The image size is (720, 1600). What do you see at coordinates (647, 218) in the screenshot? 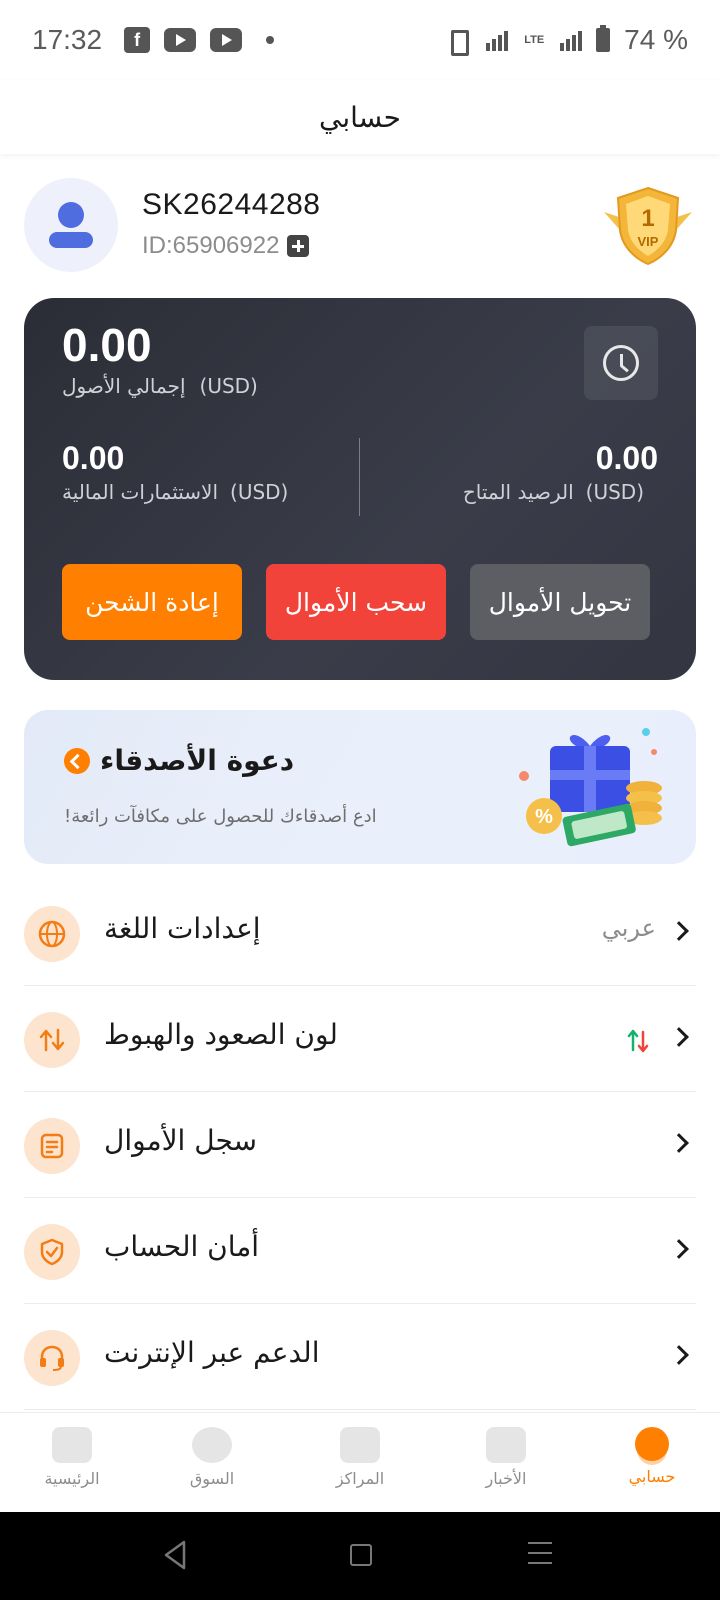
I see `vip-level: 1` at bounding box center [647, 218].